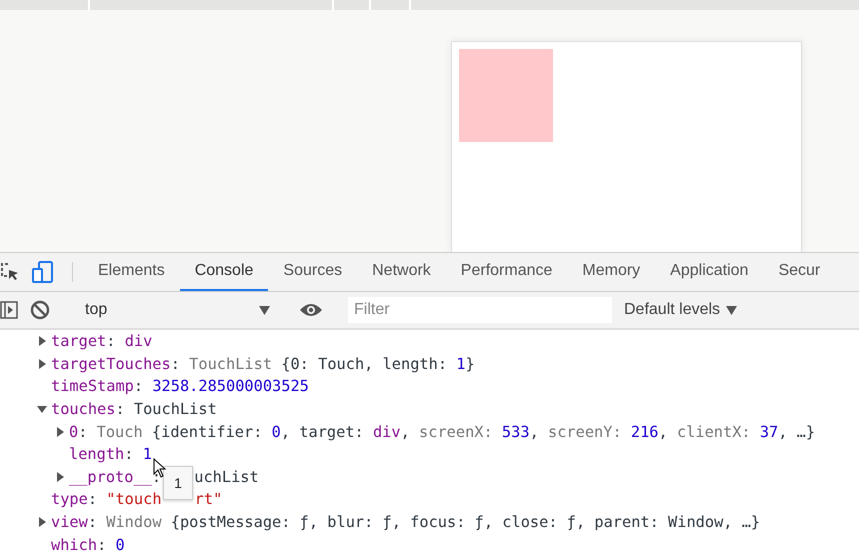 This screenshot has height=554, width=859. Describe the element at coordinates (507, 272) in the screenshot. I see `devtools-tab: Performance` at that location.